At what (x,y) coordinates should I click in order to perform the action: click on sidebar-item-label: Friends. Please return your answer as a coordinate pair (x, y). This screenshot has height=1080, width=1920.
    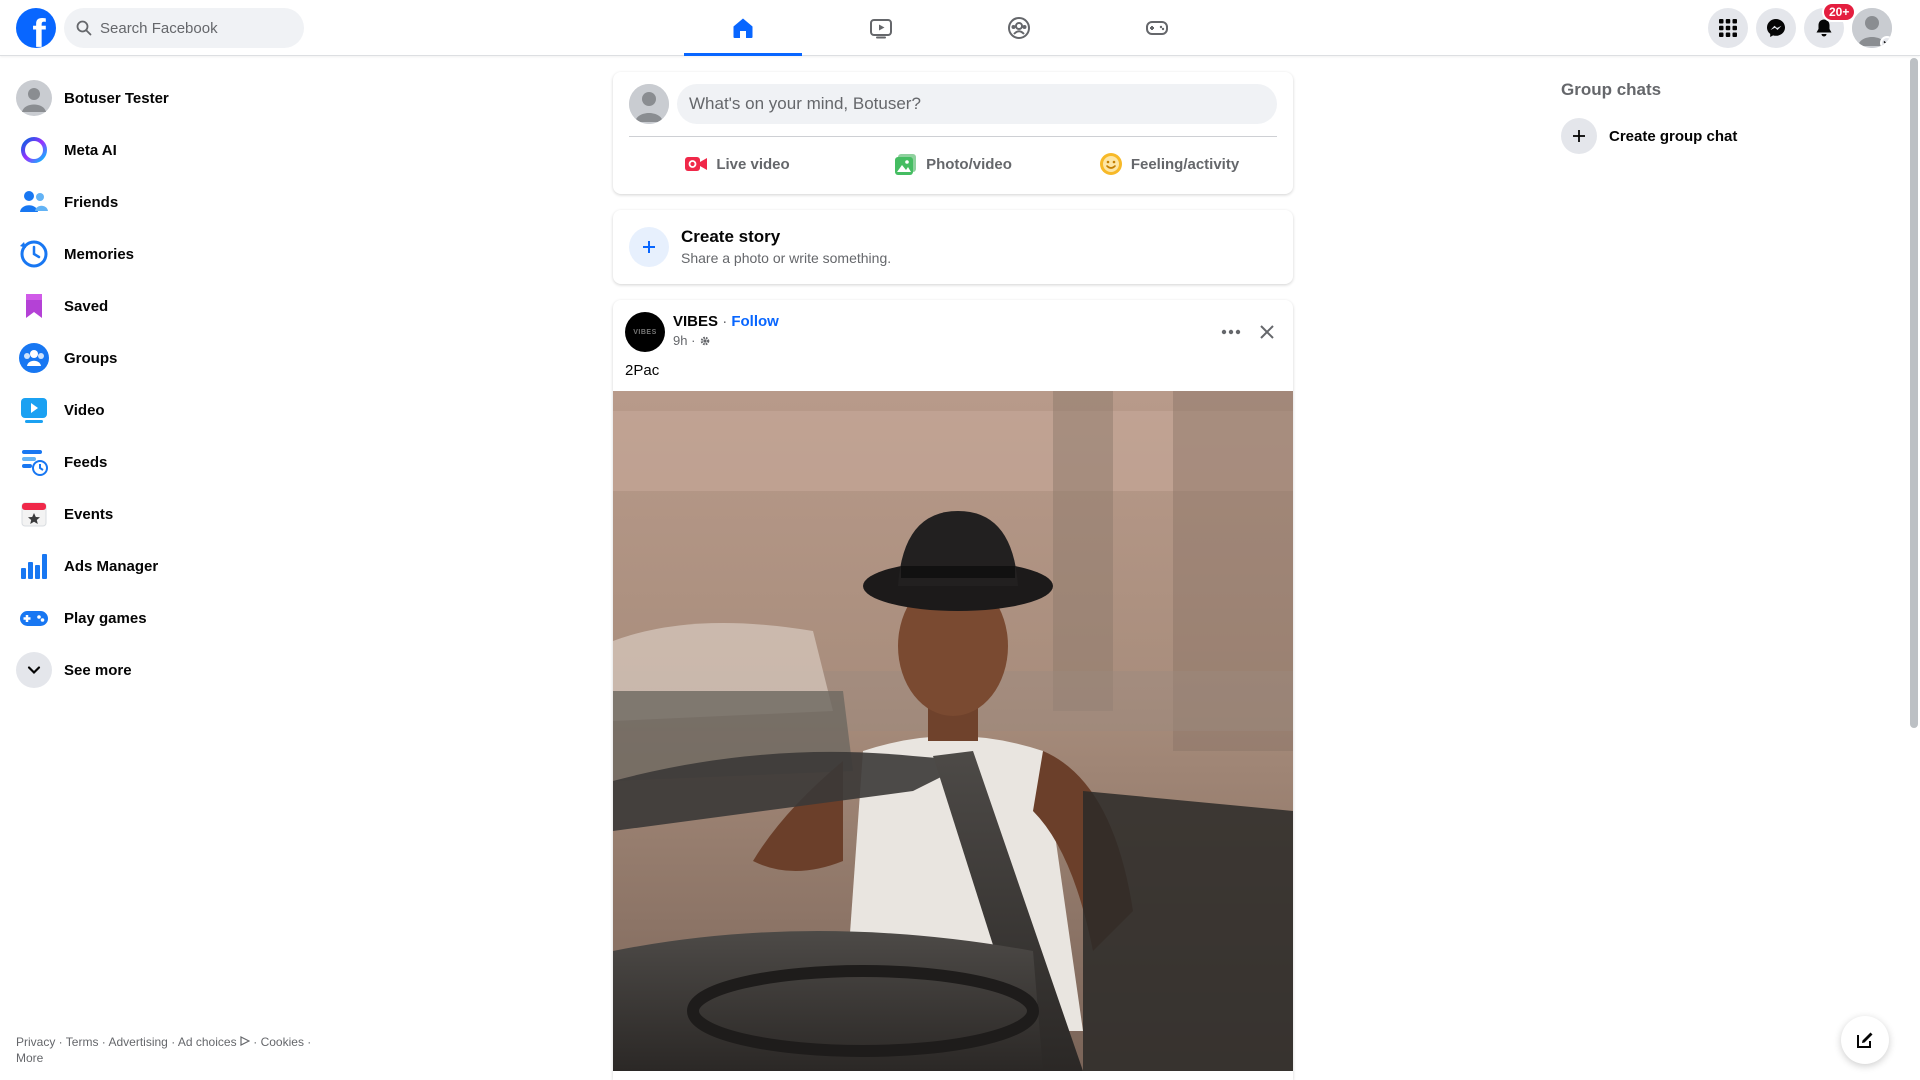
    Looking at the image, I should click on (91, 202).